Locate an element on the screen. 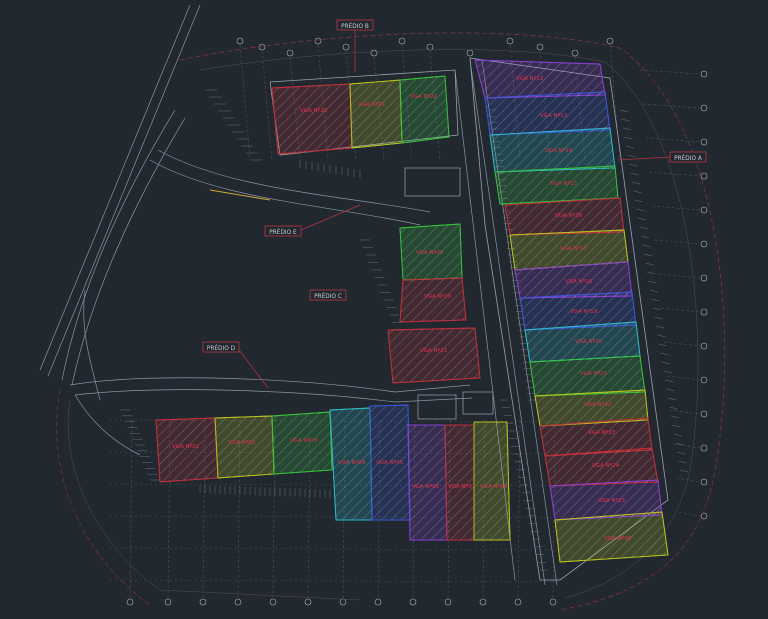  building-d-label: PRÉDIO D is located at coordinates (221, 348).